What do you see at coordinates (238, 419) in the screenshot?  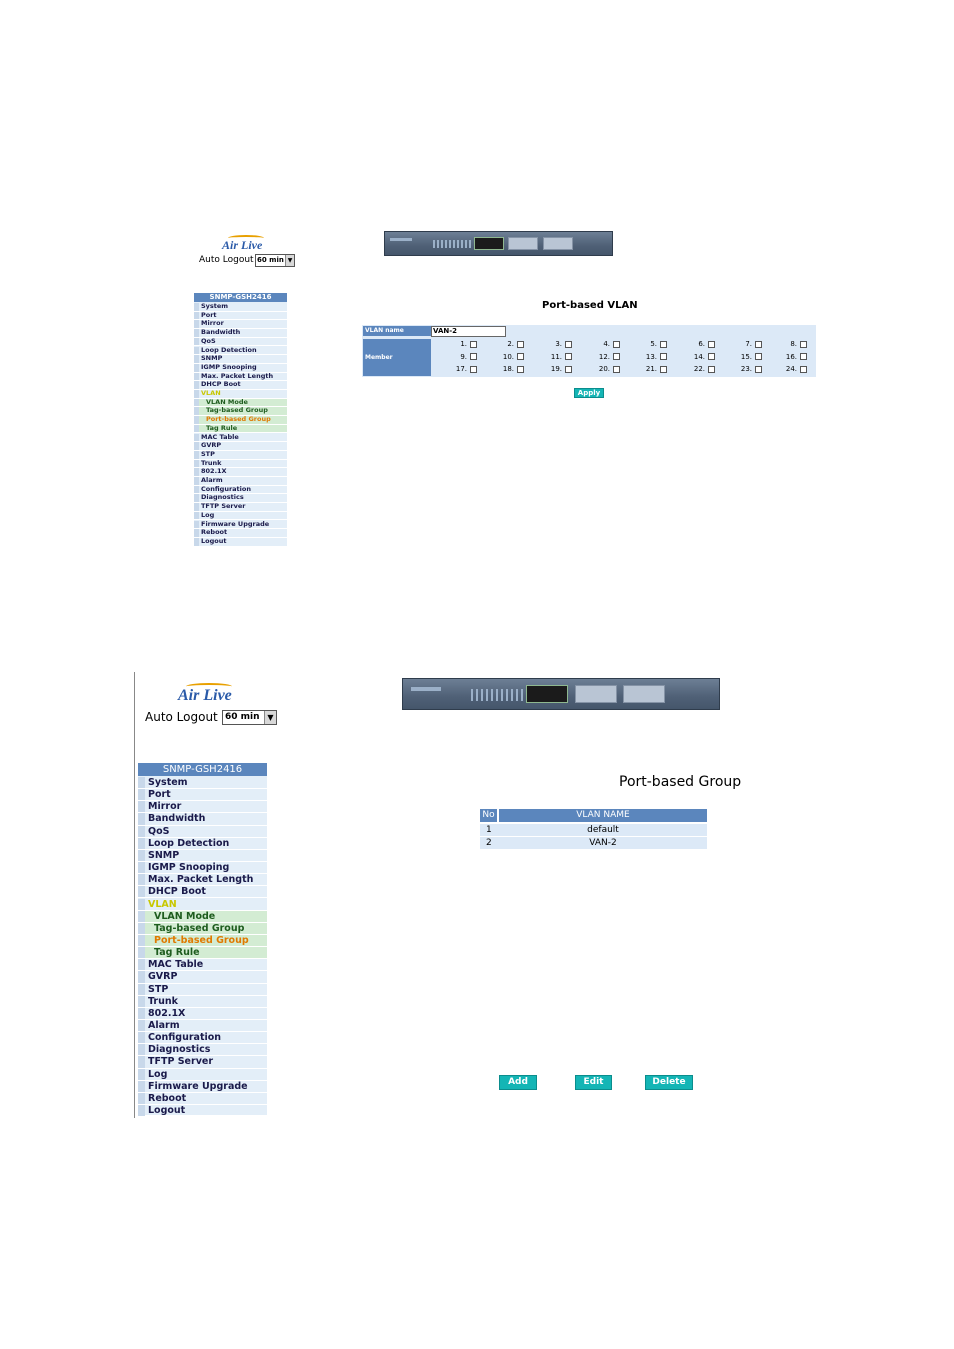 I see `sidebar-item-label: Port-based Group` at bounding box center [238, 419].